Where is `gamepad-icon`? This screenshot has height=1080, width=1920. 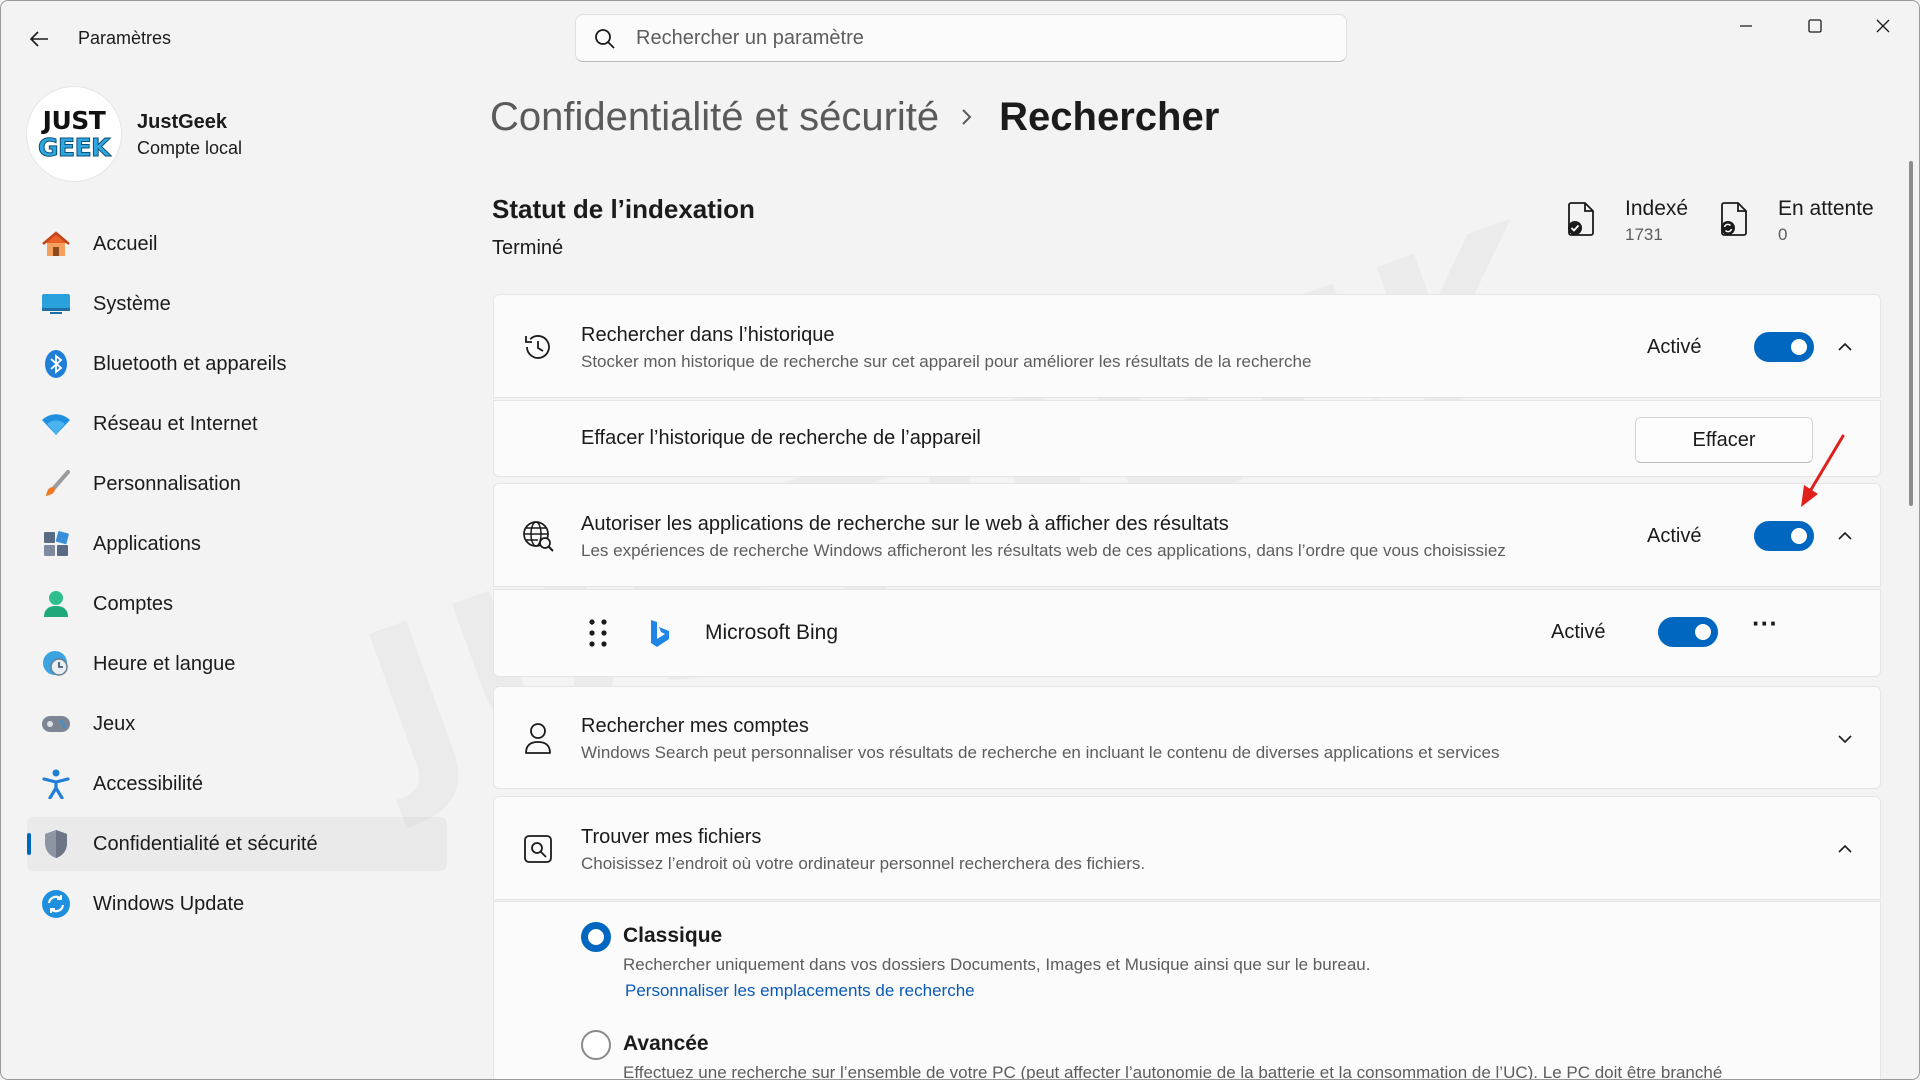
gamepad-icon is located at coordinates (56, 724).